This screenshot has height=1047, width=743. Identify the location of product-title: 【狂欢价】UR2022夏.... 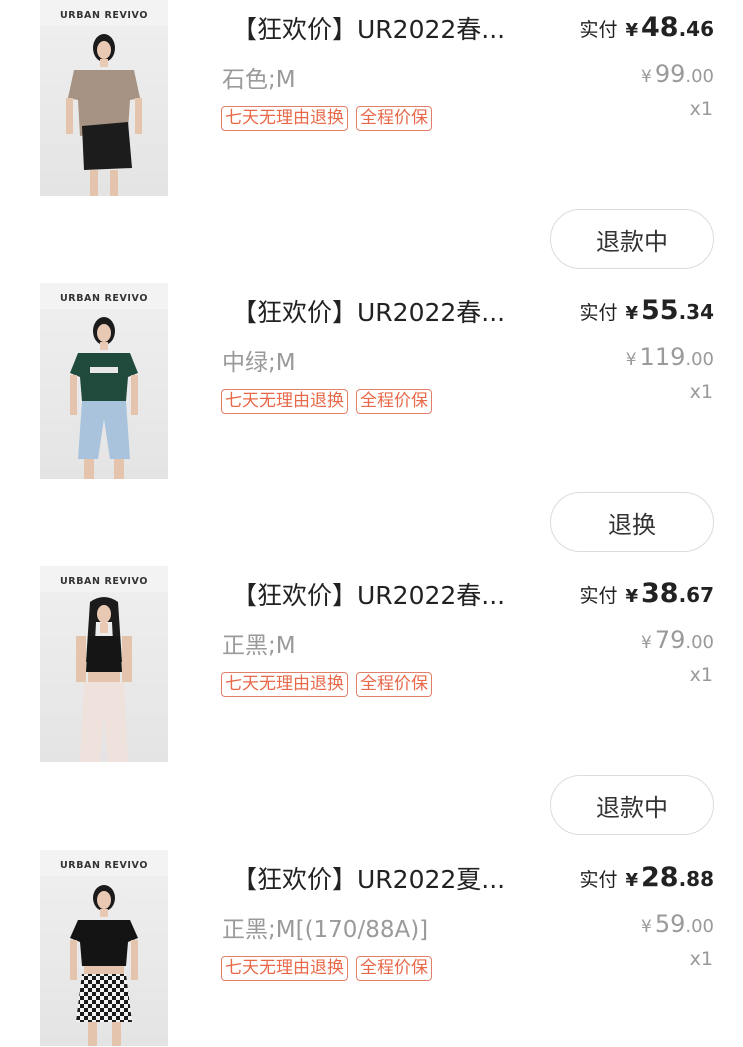
(388, 878).